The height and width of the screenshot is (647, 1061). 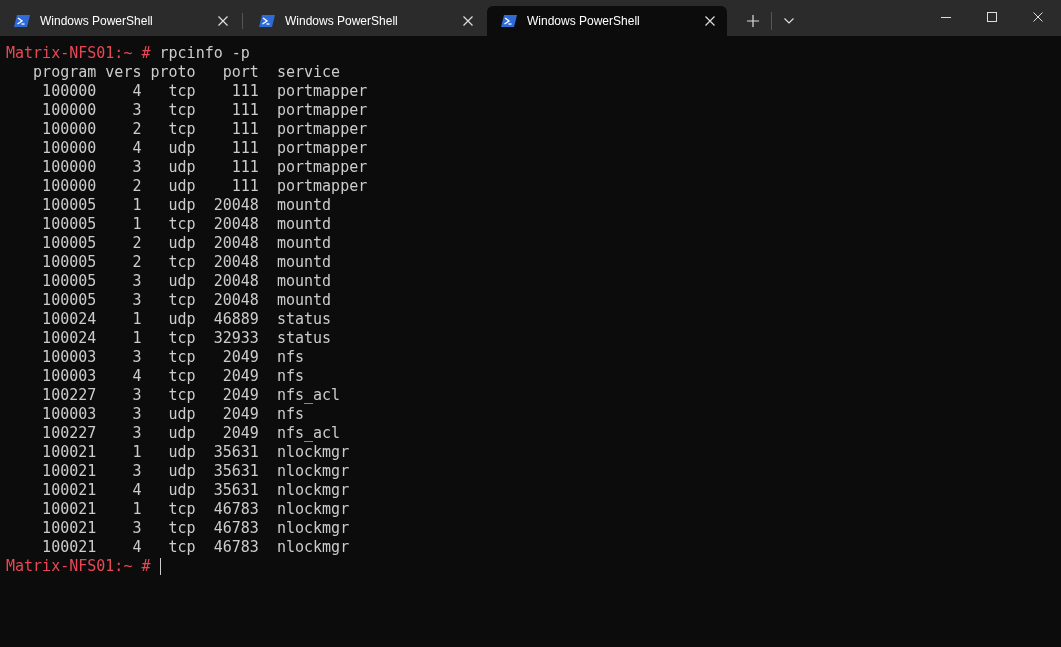 I want to click on output-line: 100003 3 udp 2049 nfs, so click(x=172, y=414).